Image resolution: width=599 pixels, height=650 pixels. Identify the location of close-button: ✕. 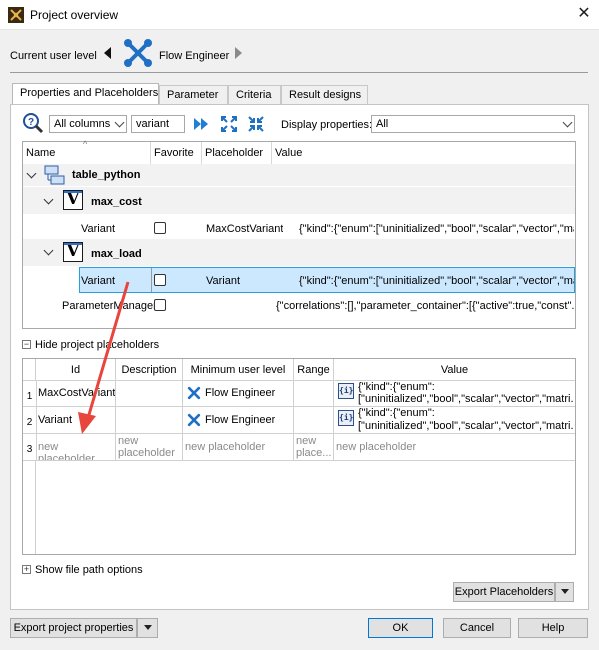
(584, 15).